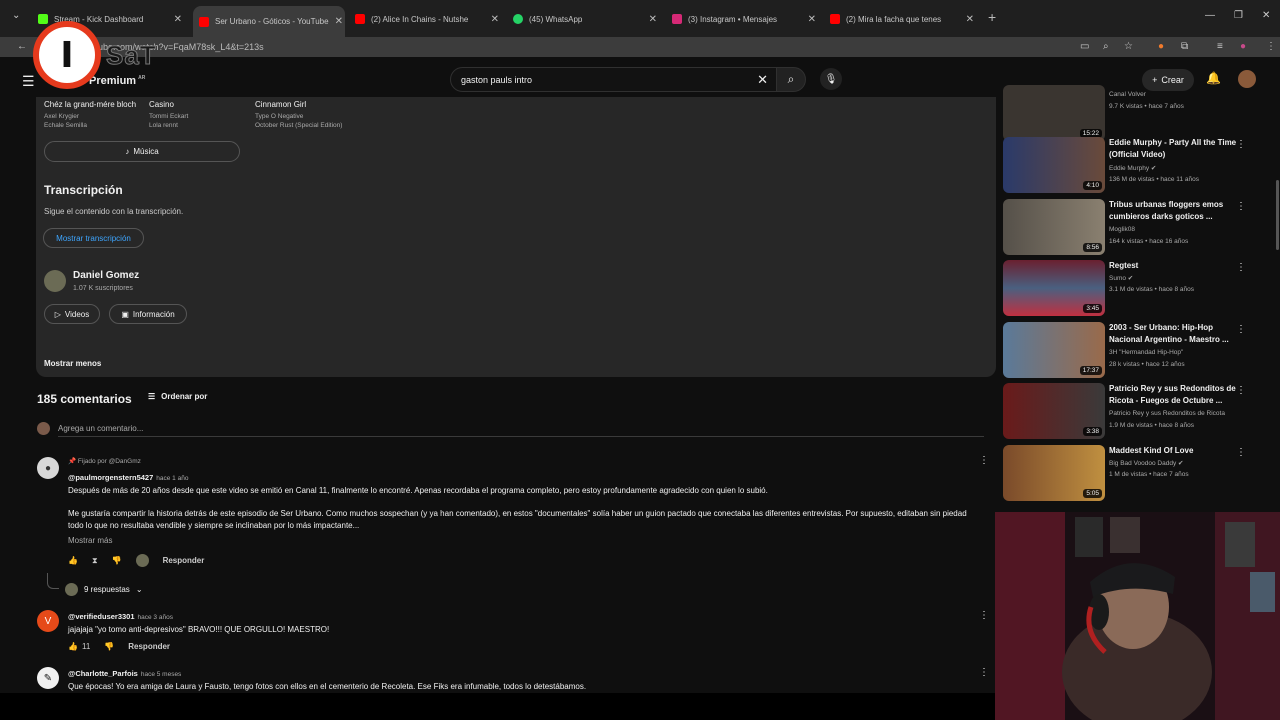 Image resolution: width=1280 pixels, height=720 pixels. What do you see at coordinates (48, 678) in the screenshot?
I see `comment-avatar: ✎` at bounding box center [48, 678].